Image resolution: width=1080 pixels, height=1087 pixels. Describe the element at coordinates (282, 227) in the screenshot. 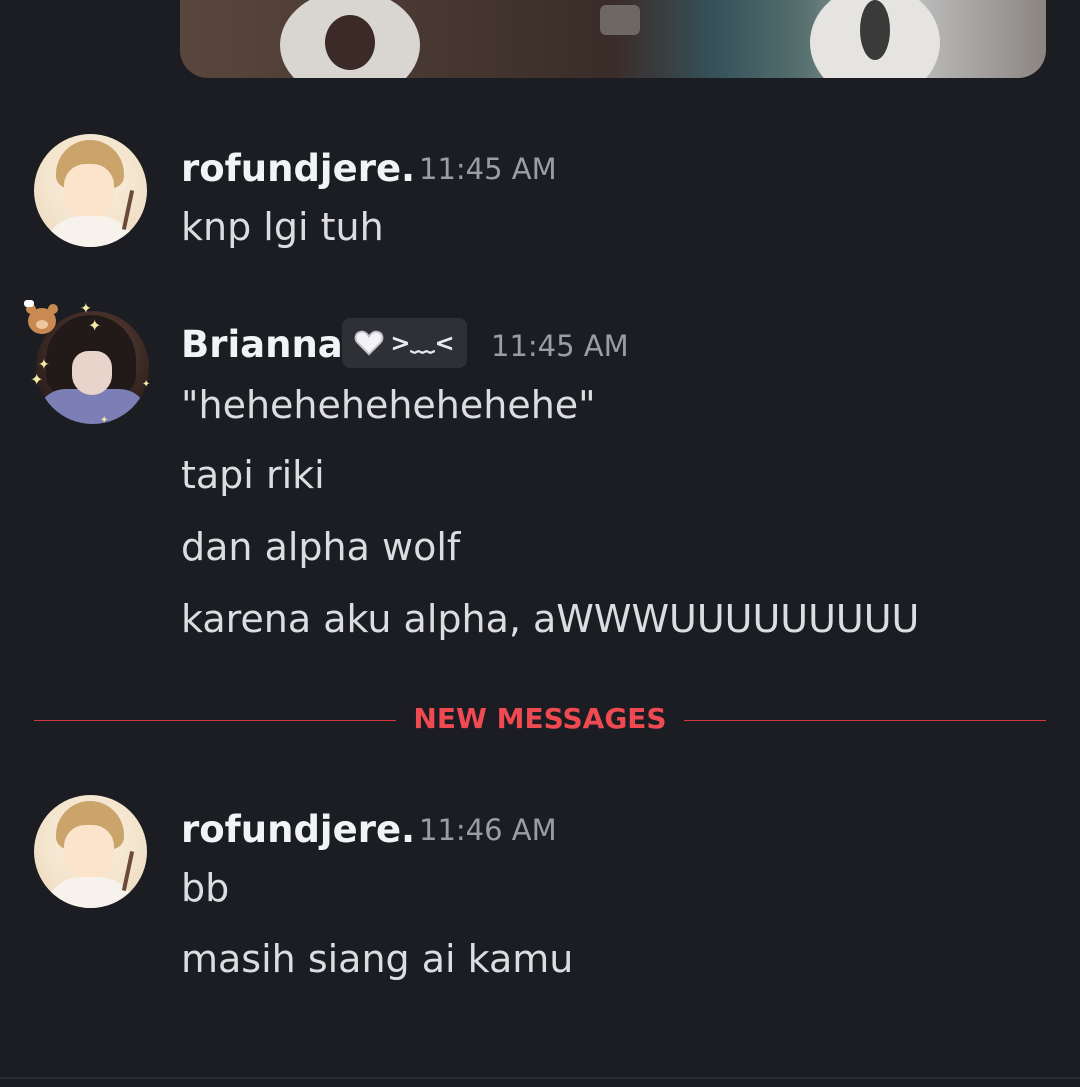

I see `message-text: knp lgi tuh` at that location.